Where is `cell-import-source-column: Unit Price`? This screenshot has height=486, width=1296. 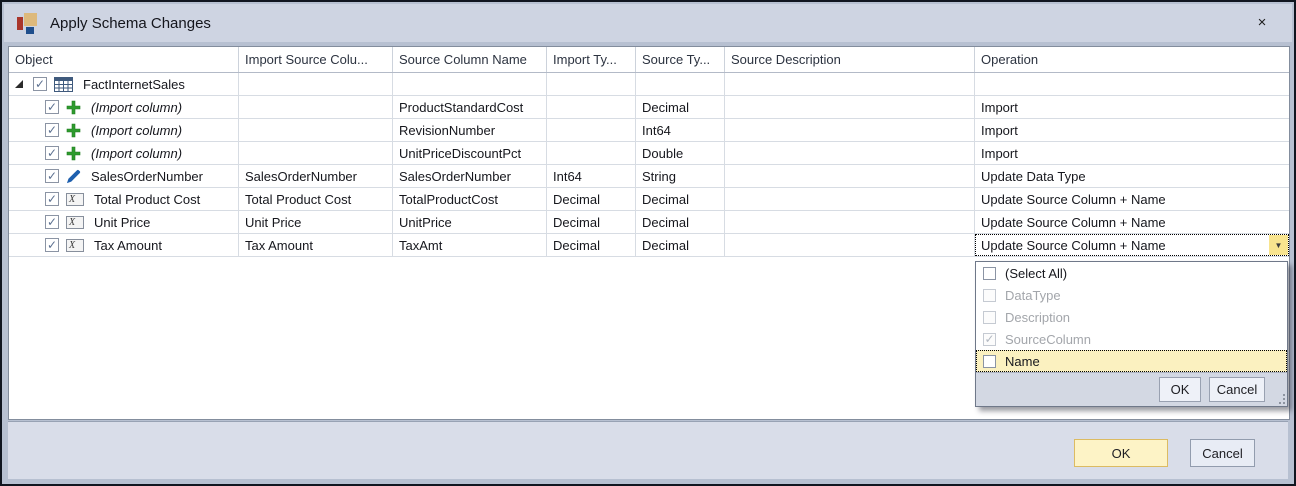
cell-import-source-column: Unit Price is located at coordinates (316, 222).